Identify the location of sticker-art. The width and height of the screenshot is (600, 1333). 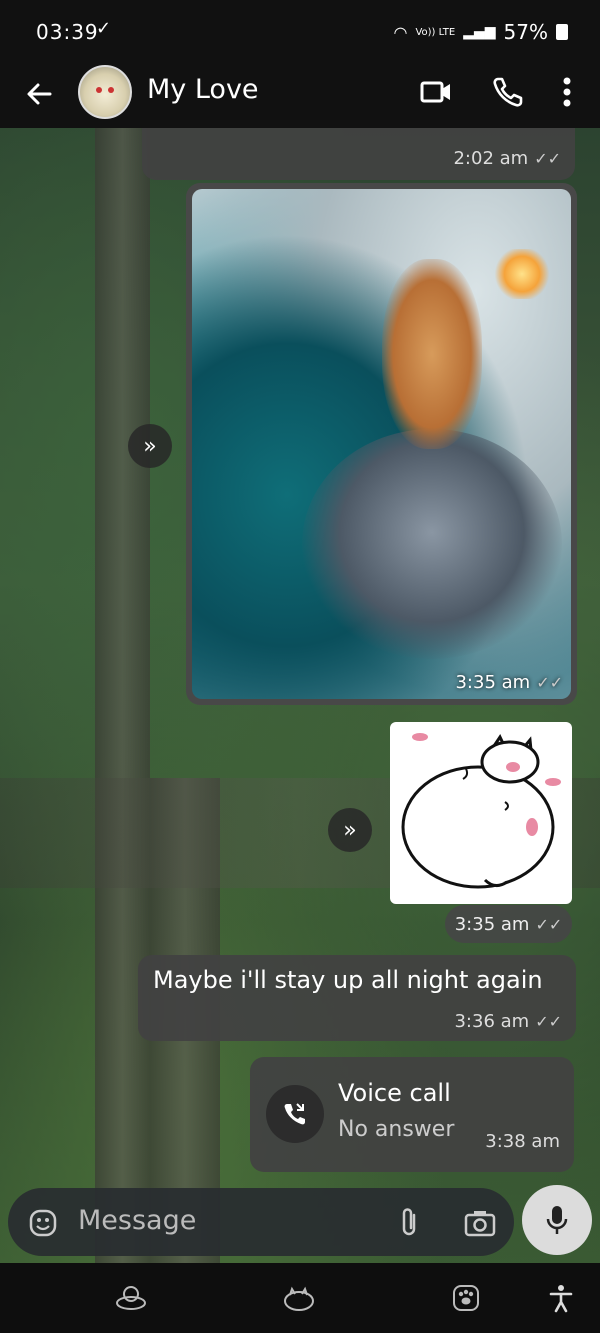
(481, 811).